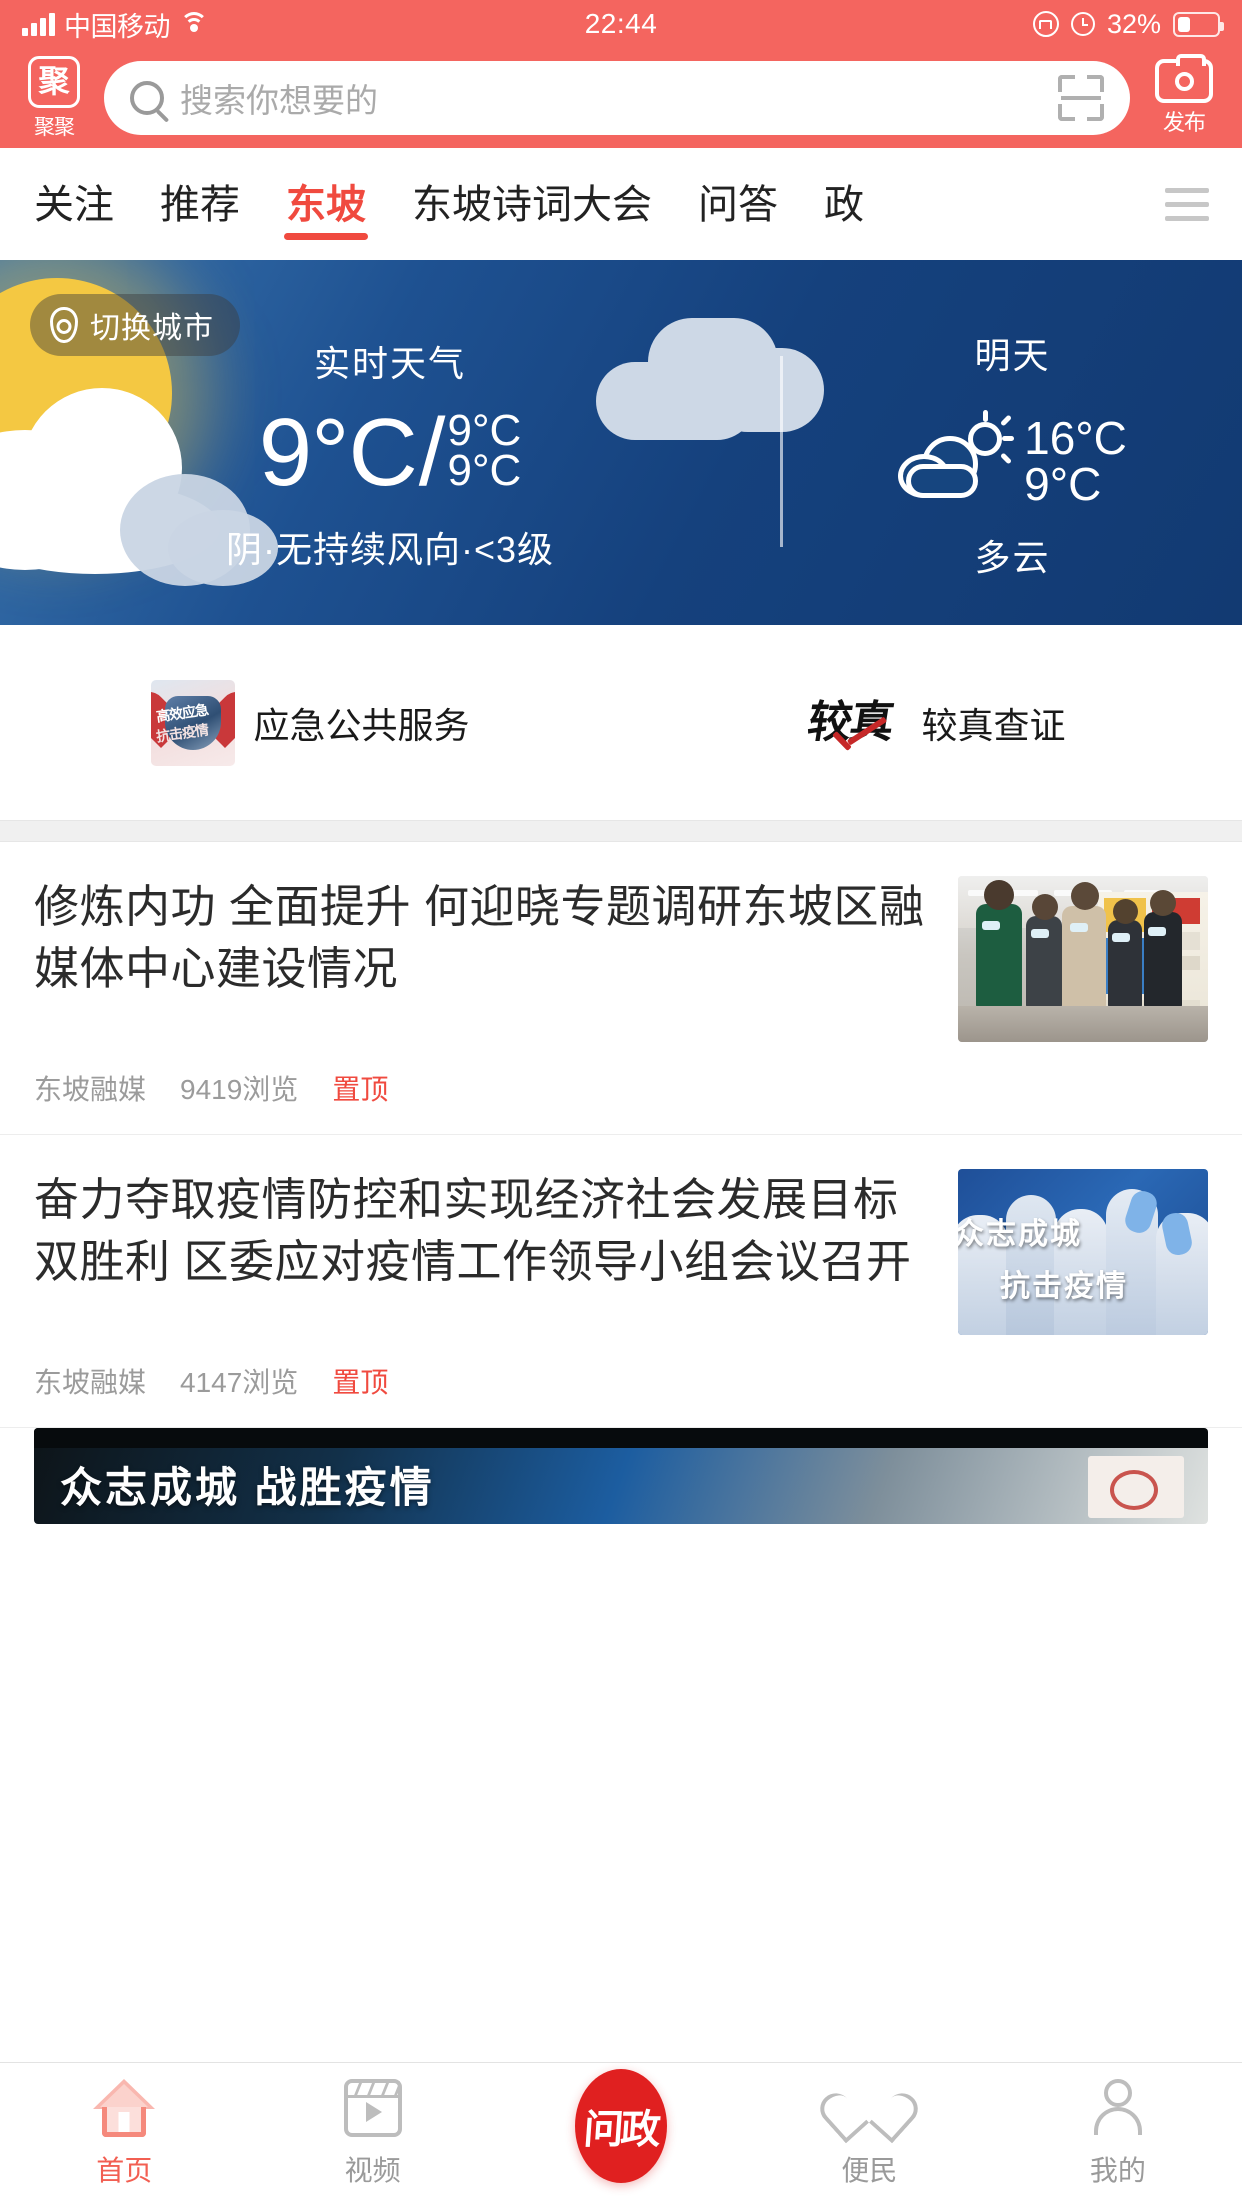 The height and width of the screenshot is (2208, 1242). Describe the element at coordinates (484, 430) in the screenshot. I see `weather-now-high: 9°C` at that location.